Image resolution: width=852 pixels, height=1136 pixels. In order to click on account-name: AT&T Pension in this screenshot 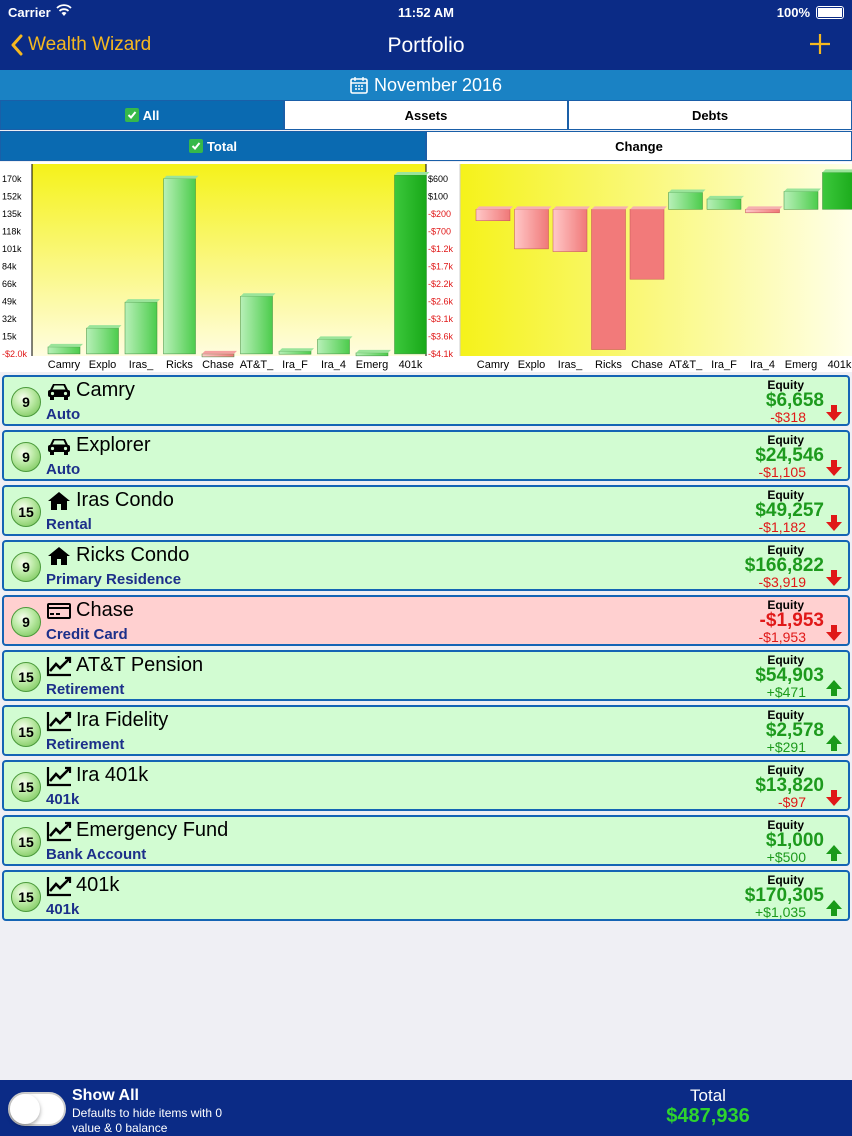, I will do `click(140, 665)`.